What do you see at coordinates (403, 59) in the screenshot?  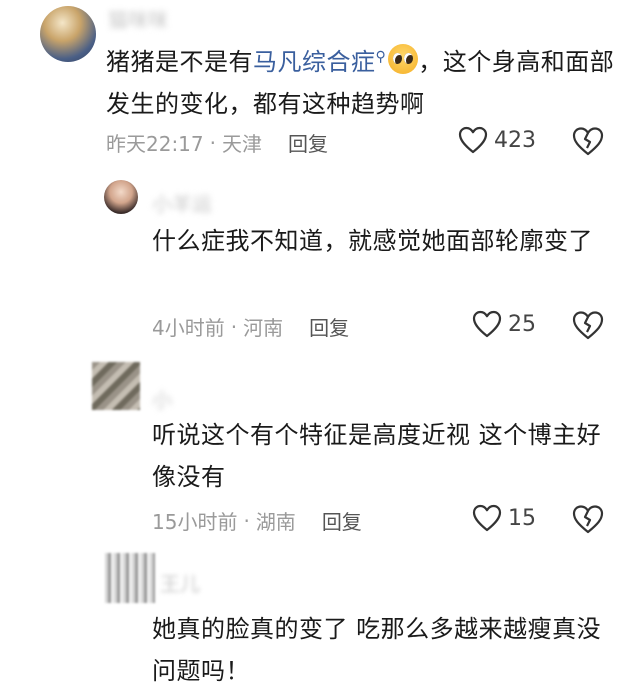 I see `pleading-face-emoji-icon` at bounding box center [403, 59].